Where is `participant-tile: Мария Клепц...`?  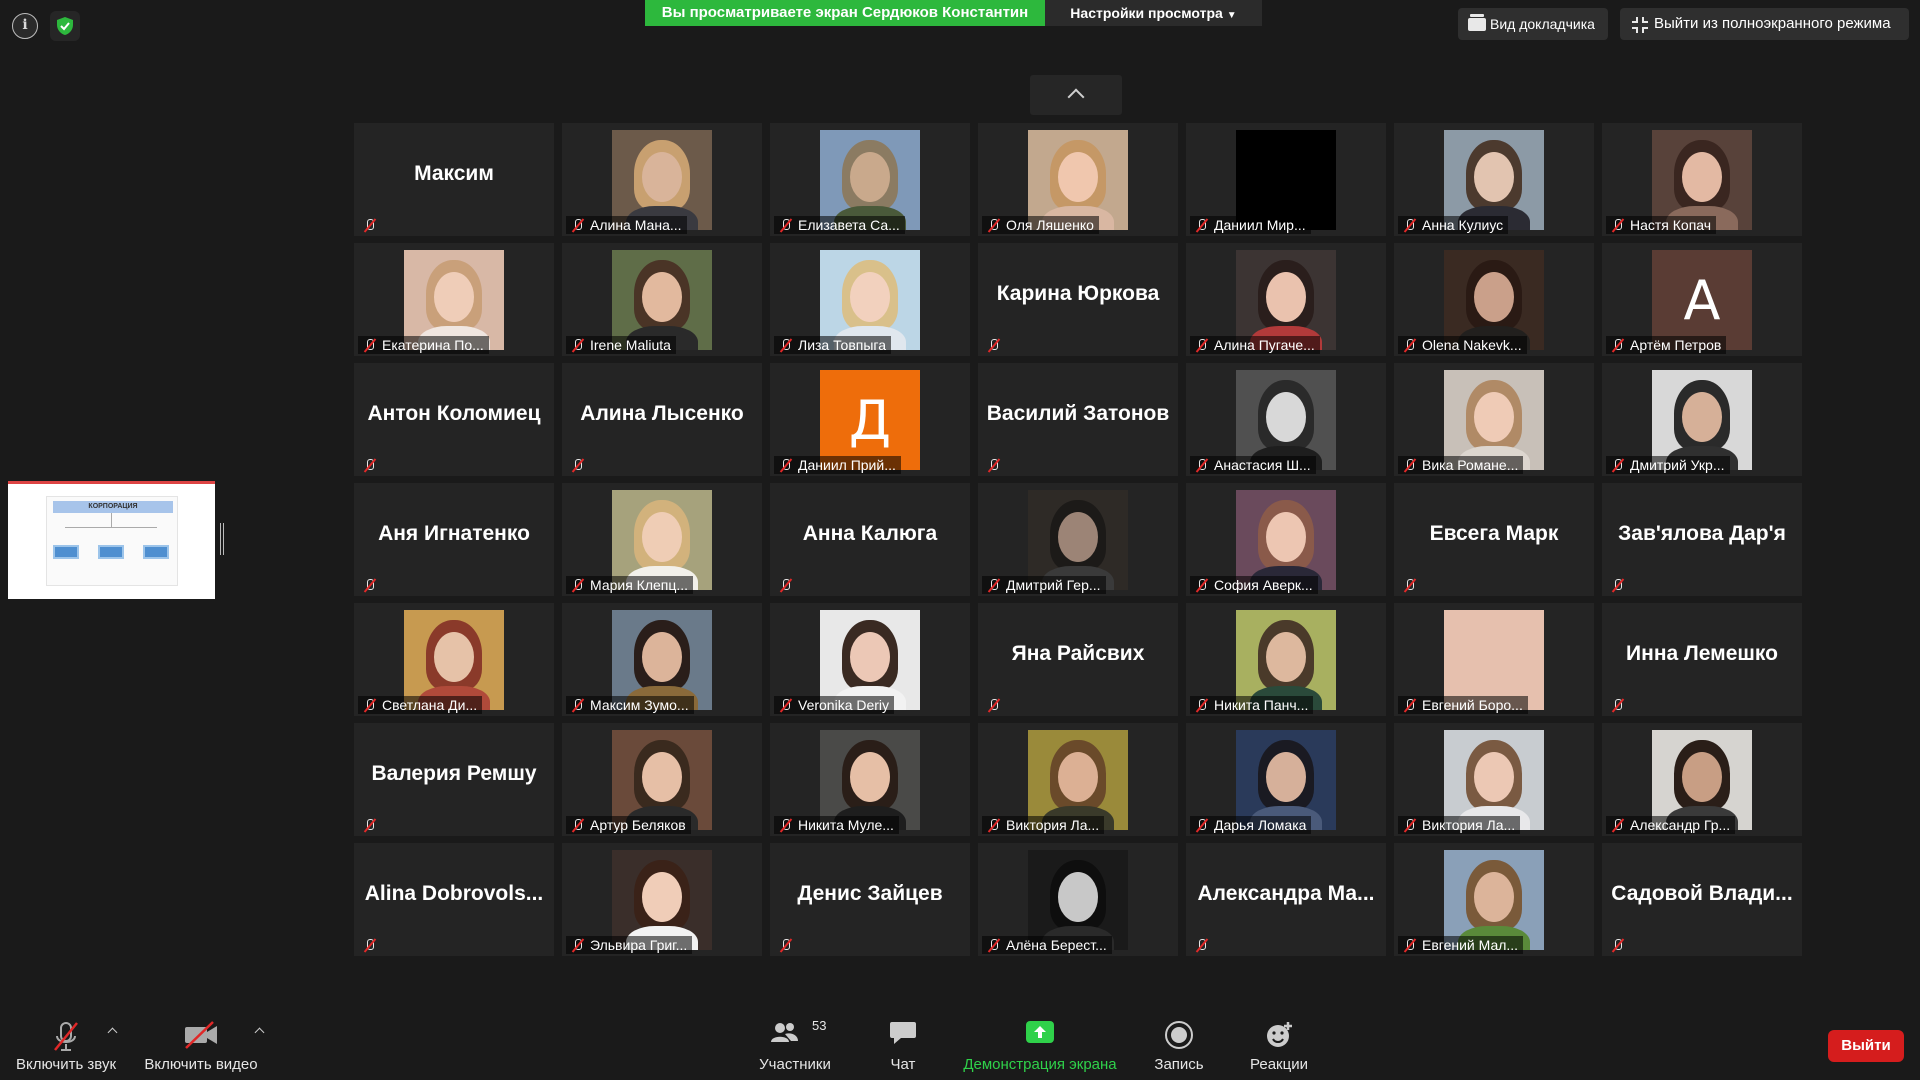
participant-tile: Мария Клепц... is located at coordinates (662, 539).